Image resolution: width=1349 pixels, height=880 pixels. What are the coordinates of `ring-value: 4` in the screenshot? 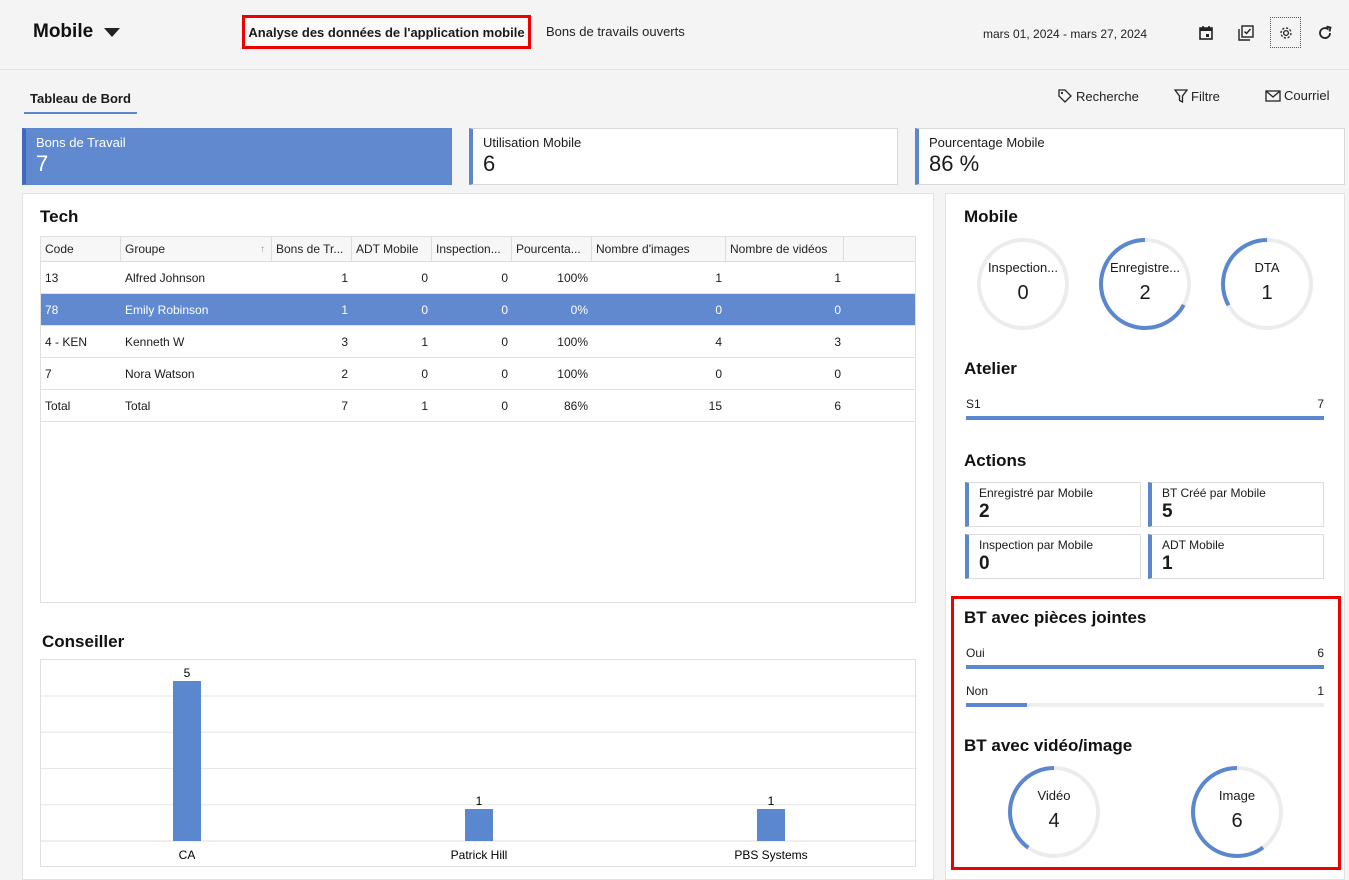 It's located at (1054, 821).